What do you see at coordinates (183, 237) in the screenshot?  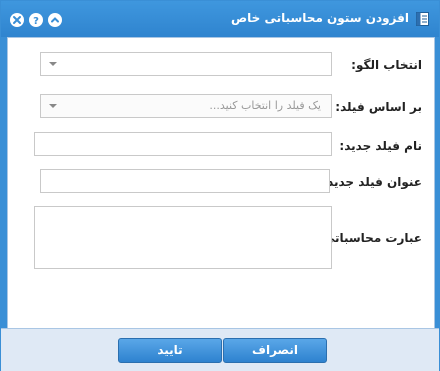 I see `expression-textarea` at bounding box center [183, 237].